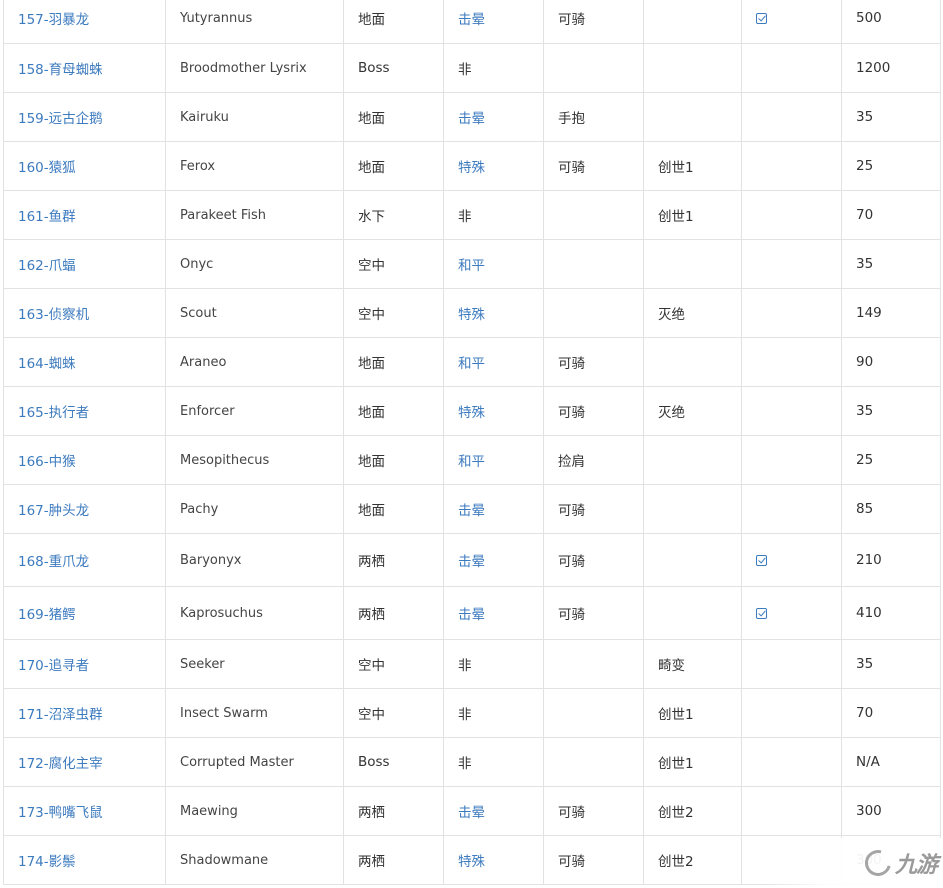 The image size is (943, 888). What do you see at coordinates (593, 117) in the screenshot?
I see `creature-mount: 手抱` at bounding box center [593, 117].